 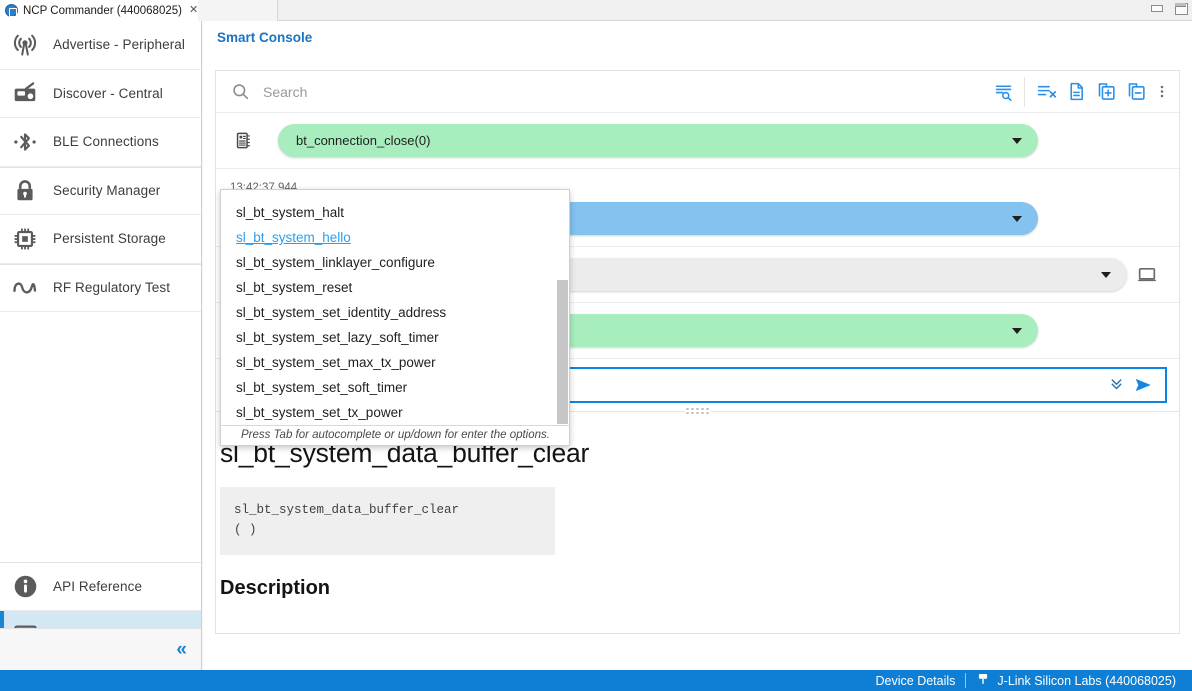 I want to click on search-input, so click(x=624, y=91).